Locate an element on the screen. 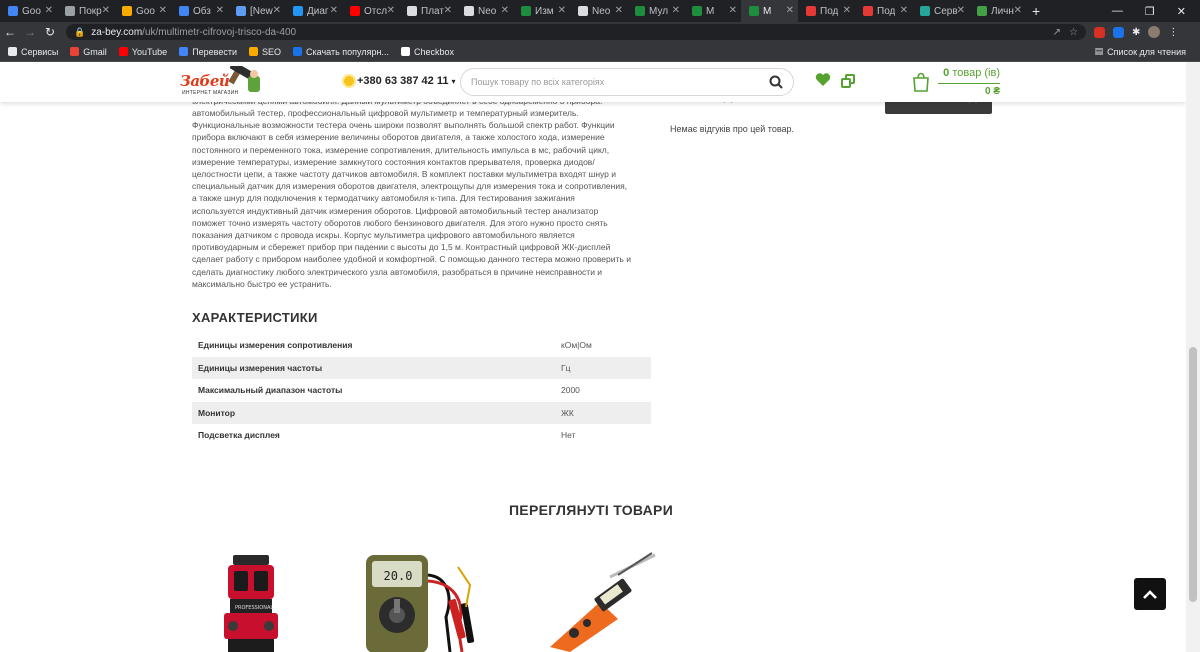 Image resolution: width=1200 pixels, height=652 pixels. cart-total: 0 ₴ is located at coordinates (969, 90).